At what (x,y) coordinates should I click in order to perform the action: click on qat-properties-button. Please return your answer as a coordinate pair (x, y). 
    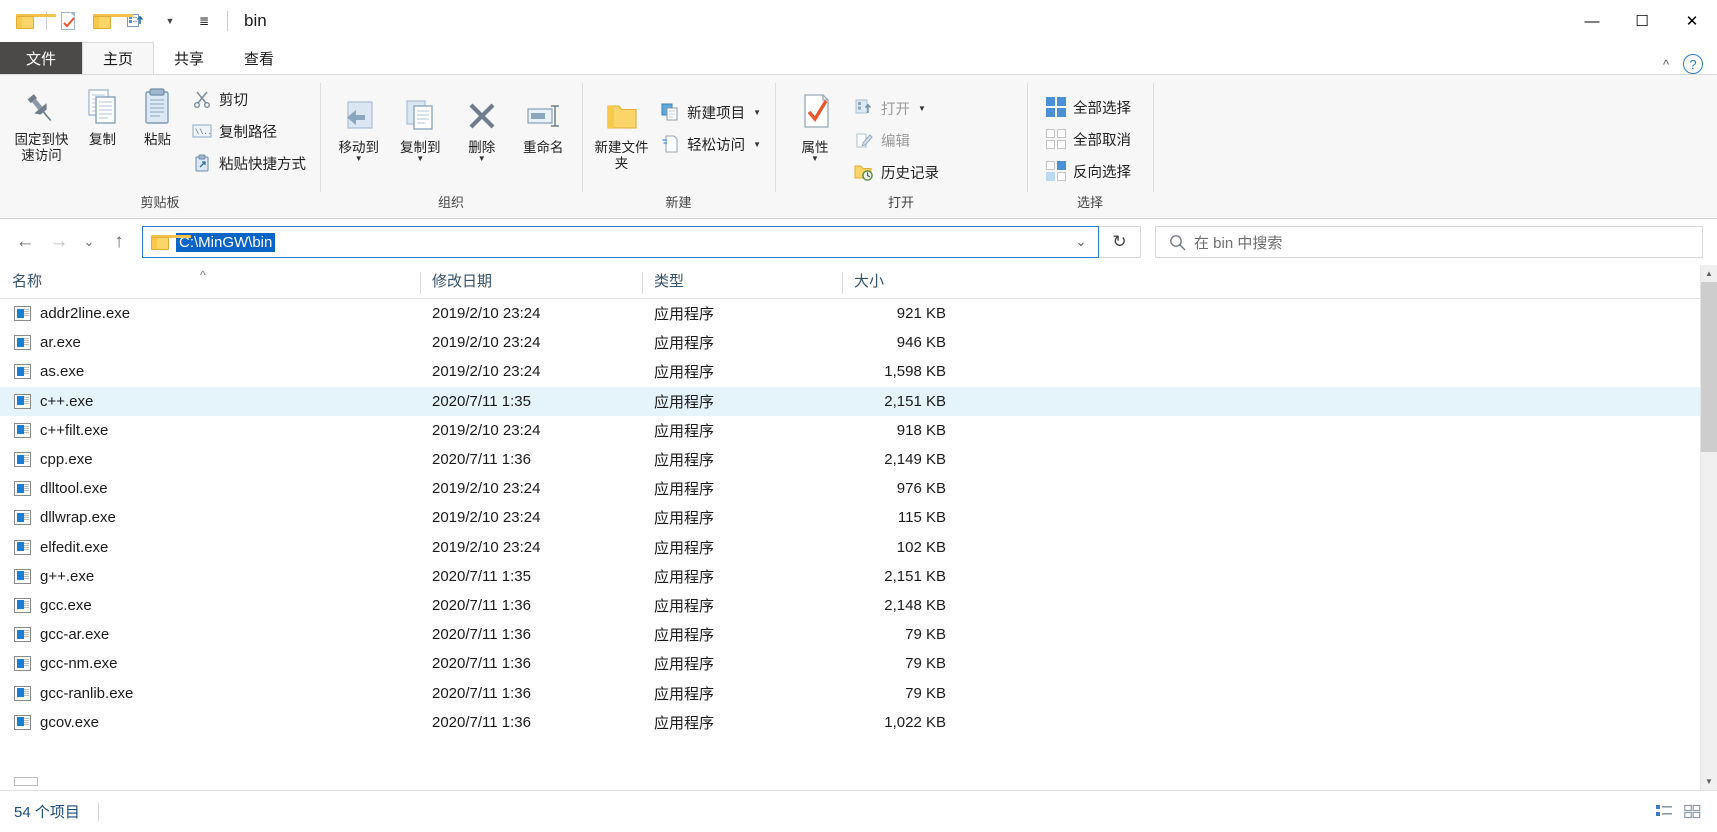
    Looking at the image, I should click on (68, 21).